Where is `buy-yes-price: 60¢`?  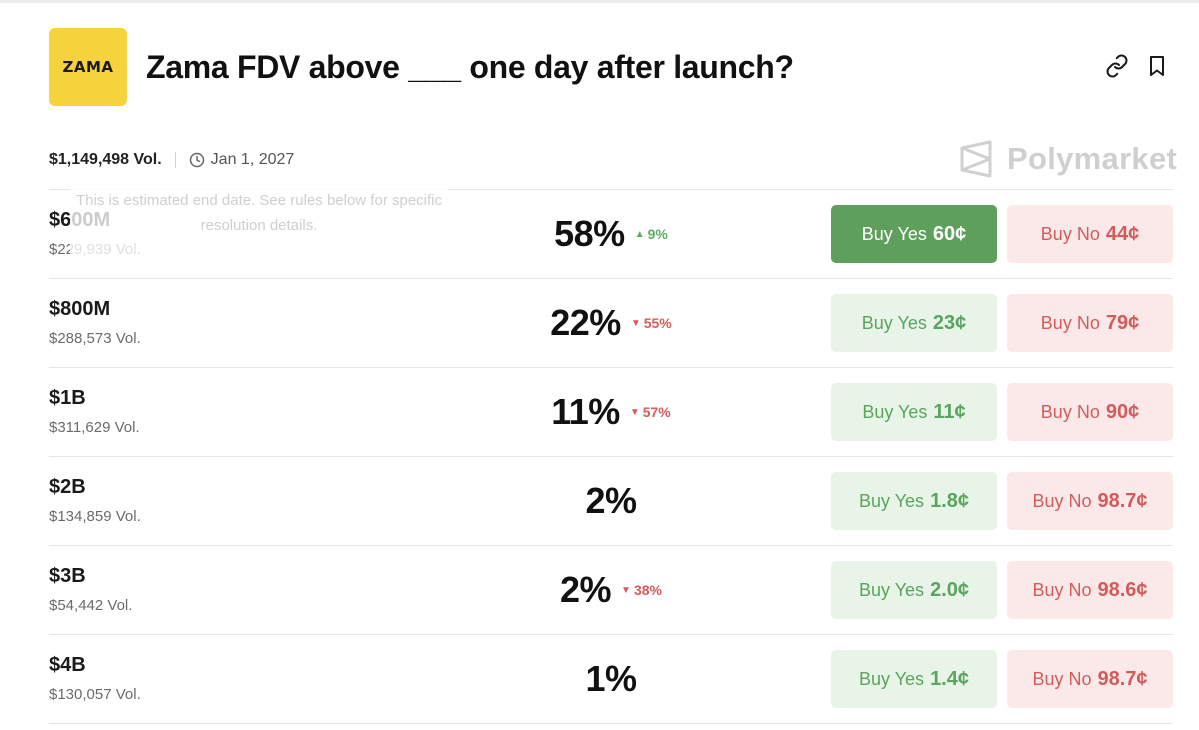
buy-yes-price: 60¢ is located at coordinates (949, 233).